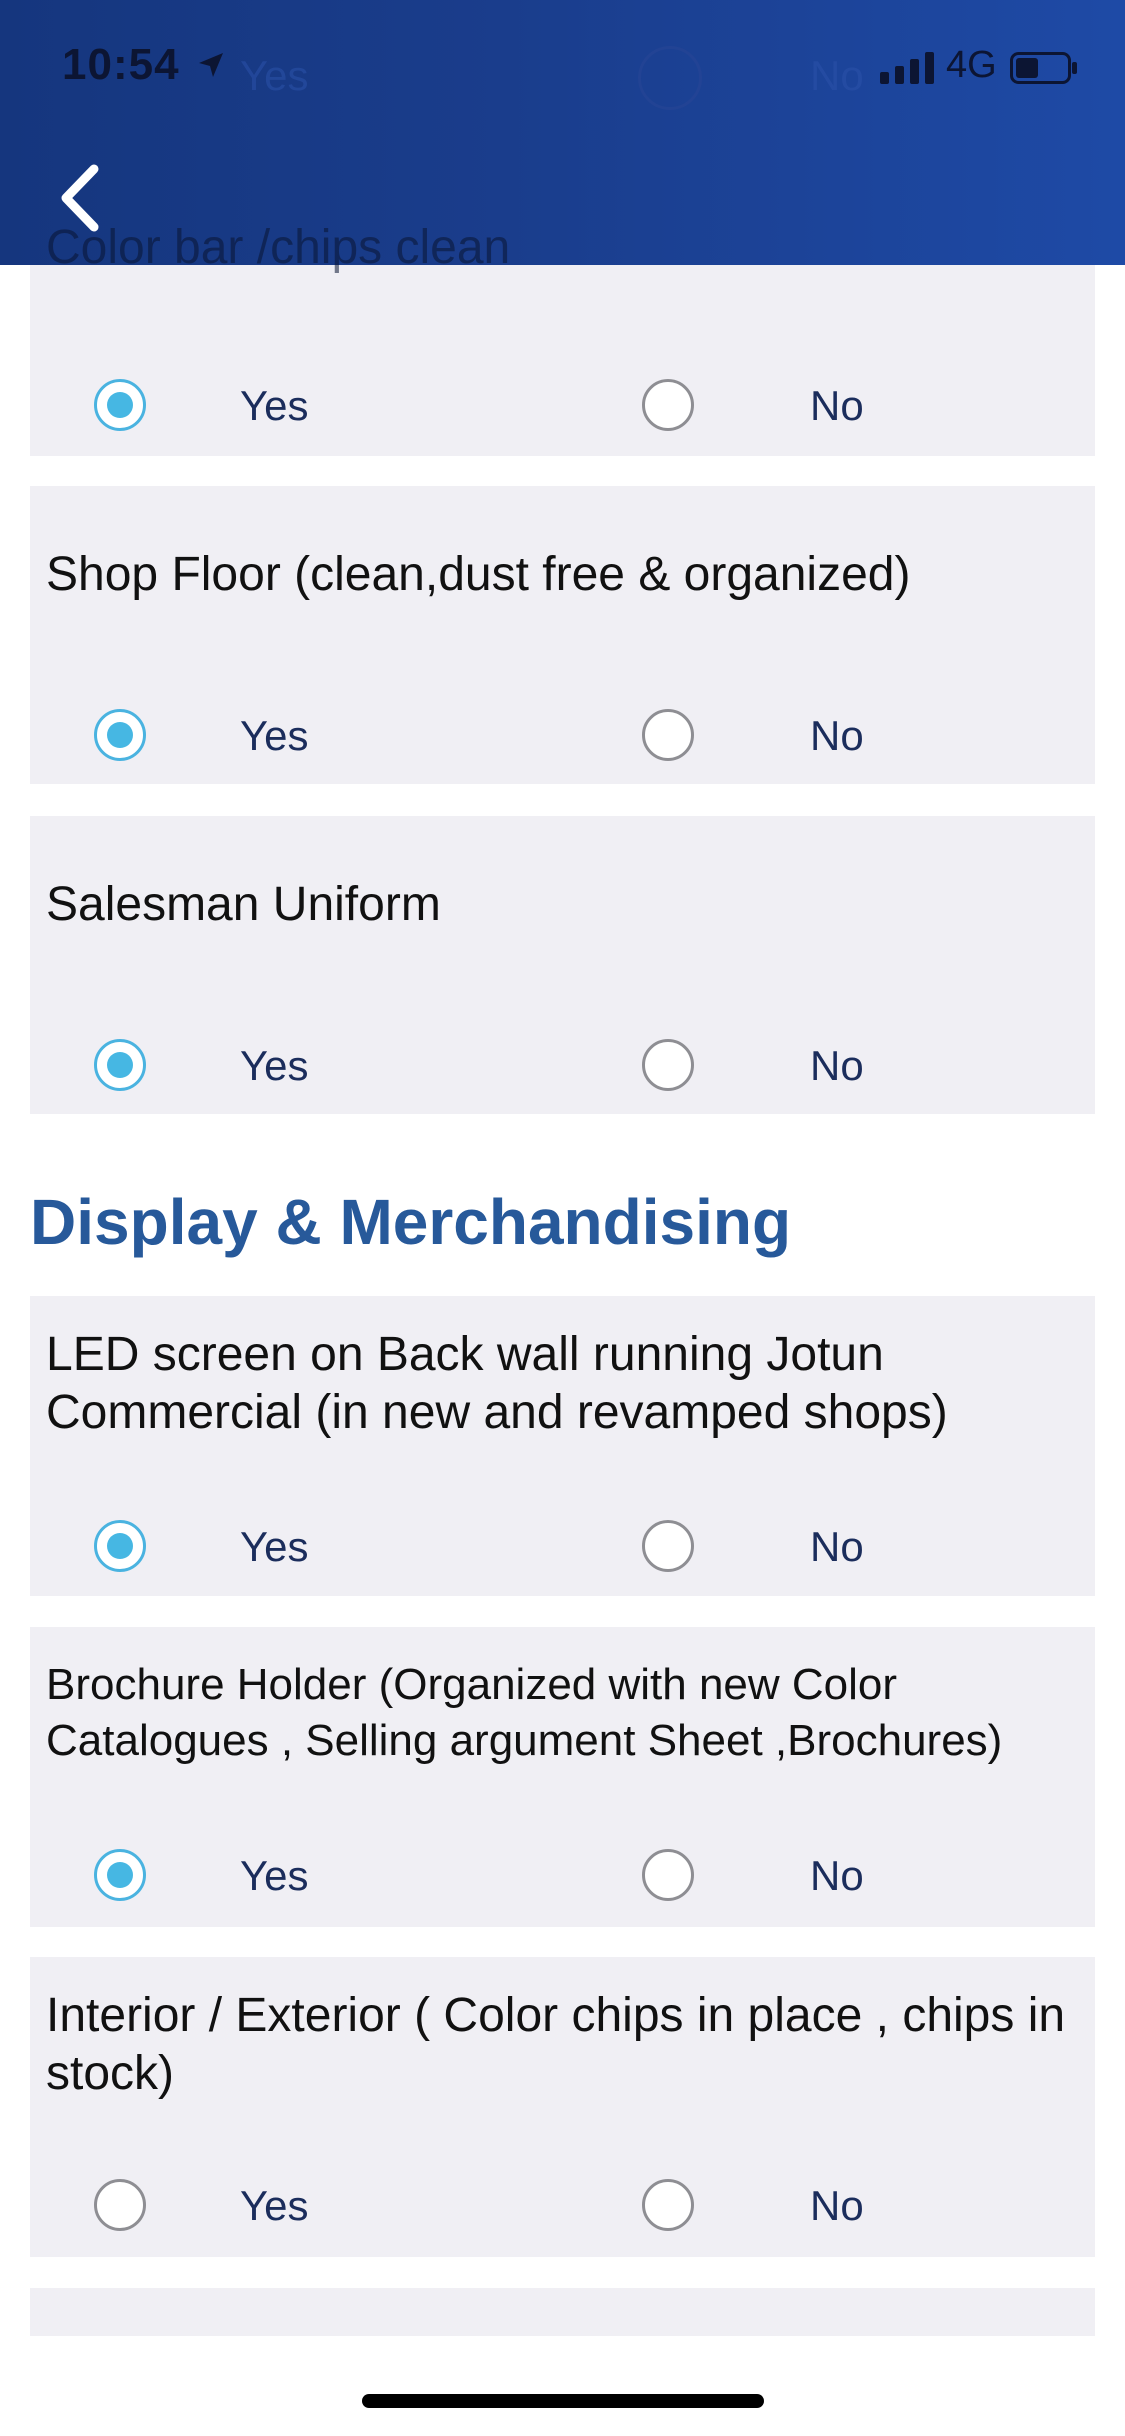 The height and width of the screenshot is (2436, 1125). Describe the element at coordinates (211, 65) in the screenshot. I see `location-icon` at that location.